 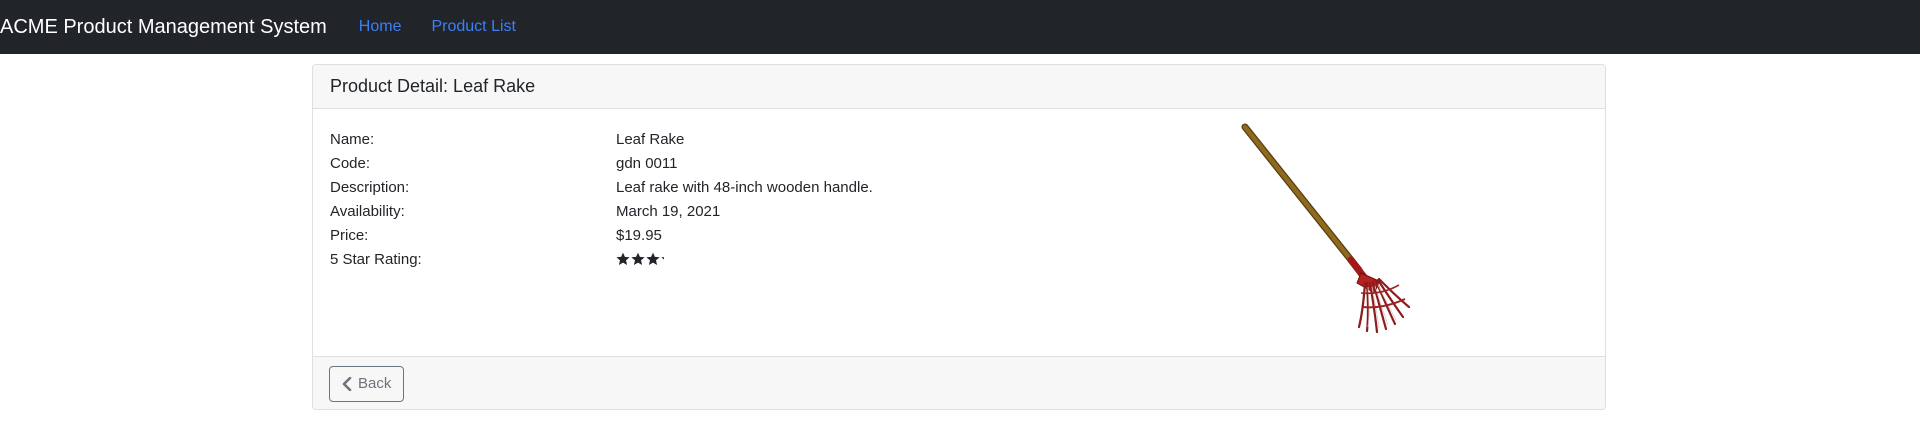 What do you see at coordinates (380, 27) in the screenshot?
I see `nav-link-home: Home` at bounding box center [380, 27].